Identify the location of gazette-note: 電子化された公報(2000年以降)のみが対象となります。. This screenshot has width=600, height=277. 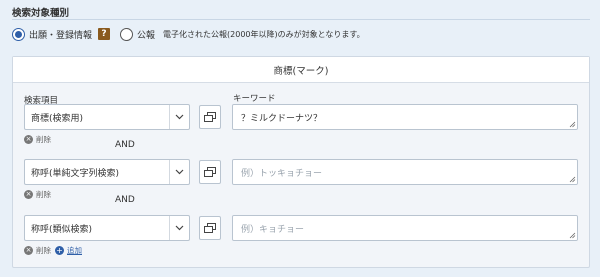
(264, 34).